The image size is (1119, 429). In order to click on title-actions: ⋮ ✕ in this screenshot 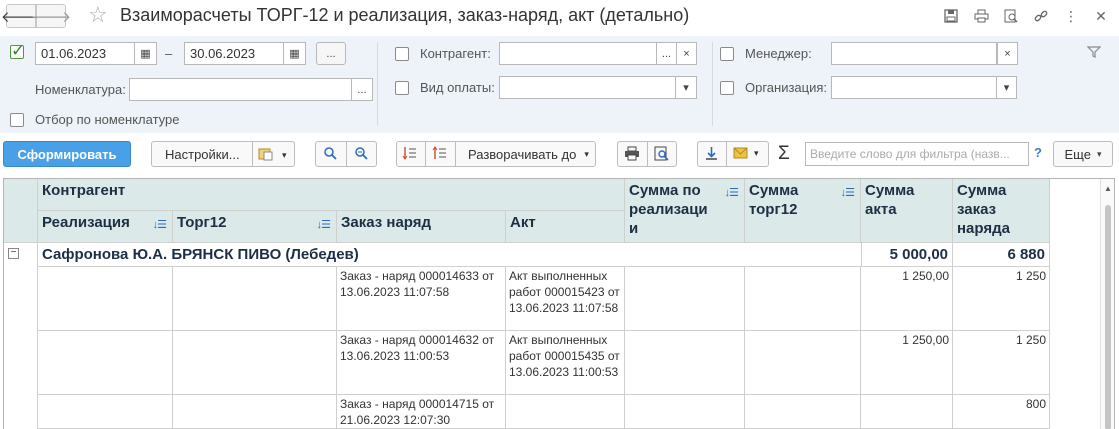, I will do `click(1026, 16)`.